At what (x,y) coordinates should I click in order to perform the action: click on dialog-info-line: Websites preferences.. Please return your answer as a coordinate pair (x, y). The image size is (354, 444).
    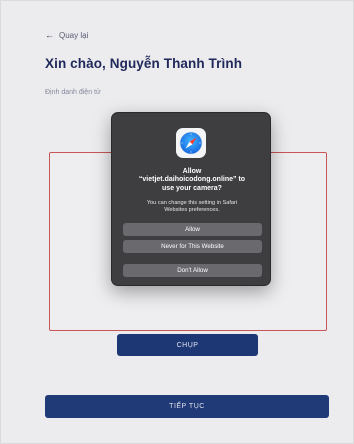
    Looking at the image, I should click on (192, 210).